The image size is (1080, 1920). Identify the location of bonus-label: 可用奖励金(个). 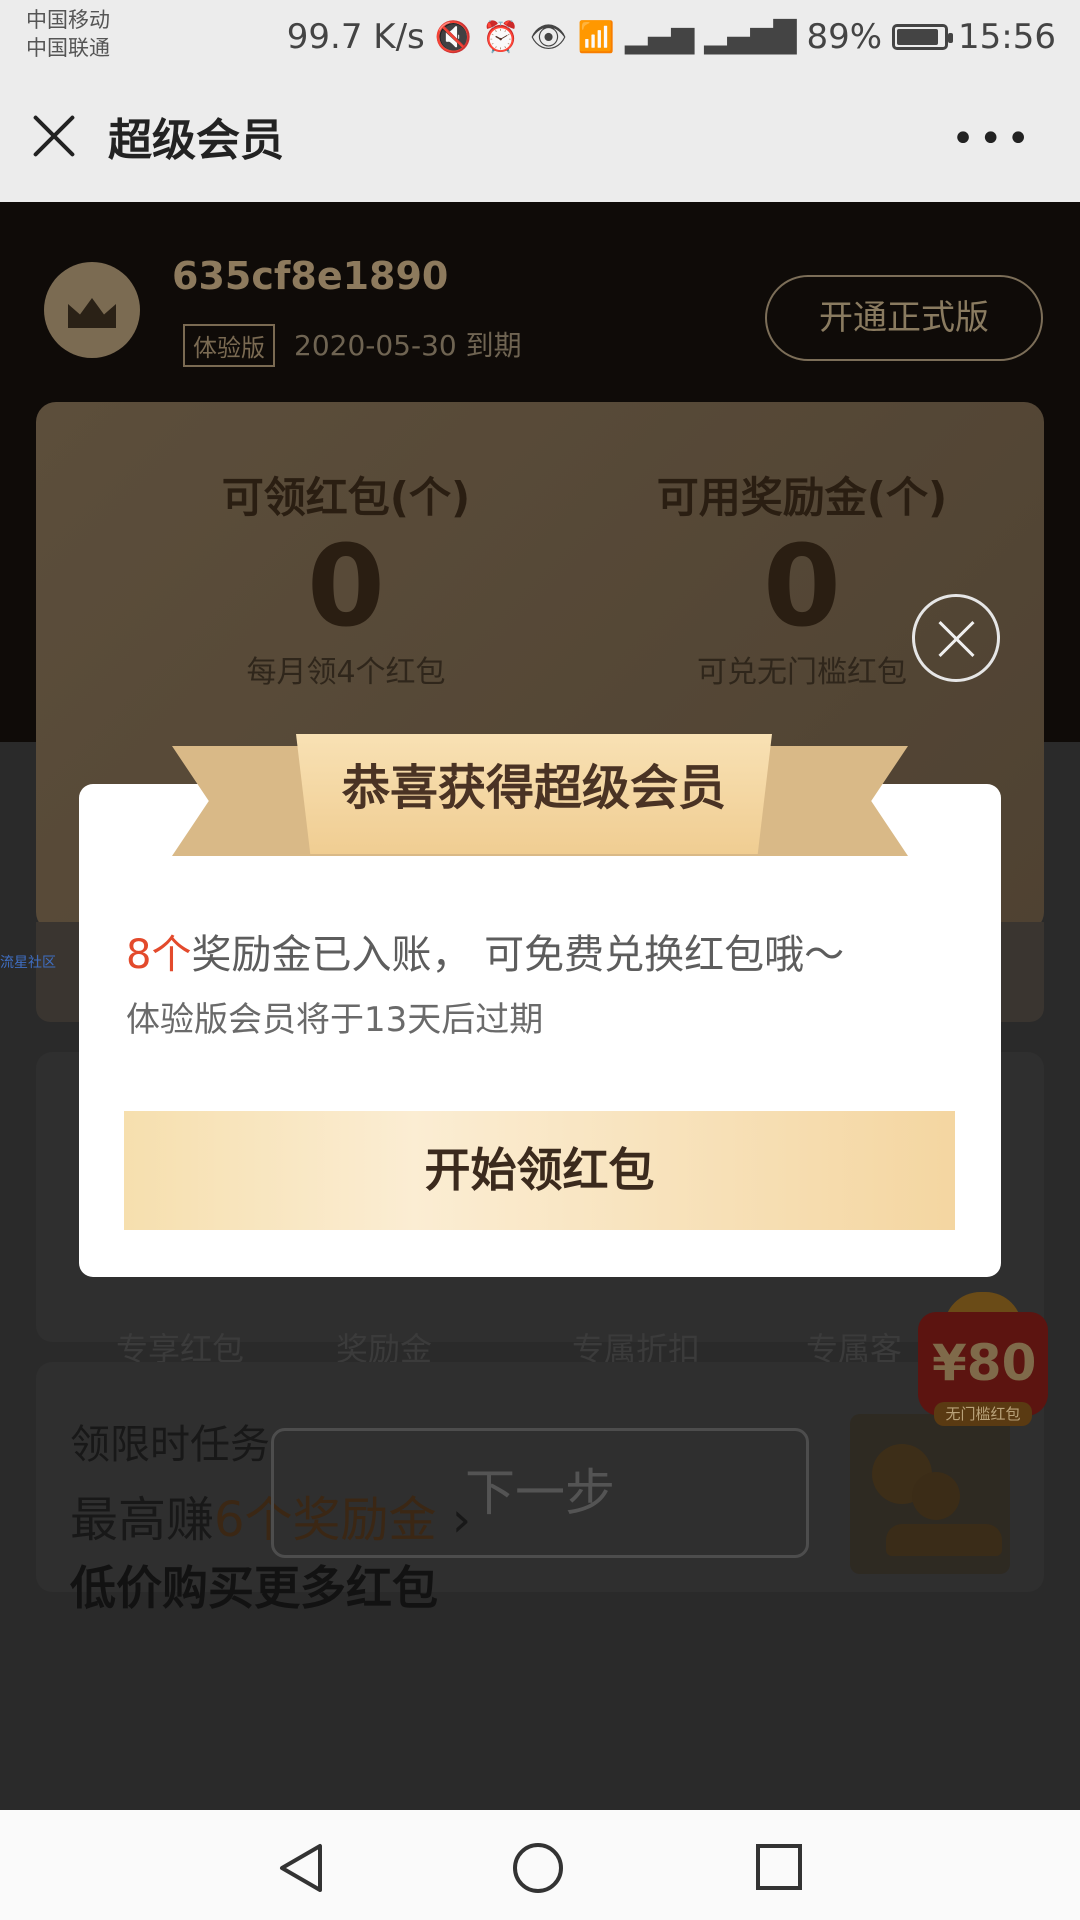
(802, 497).